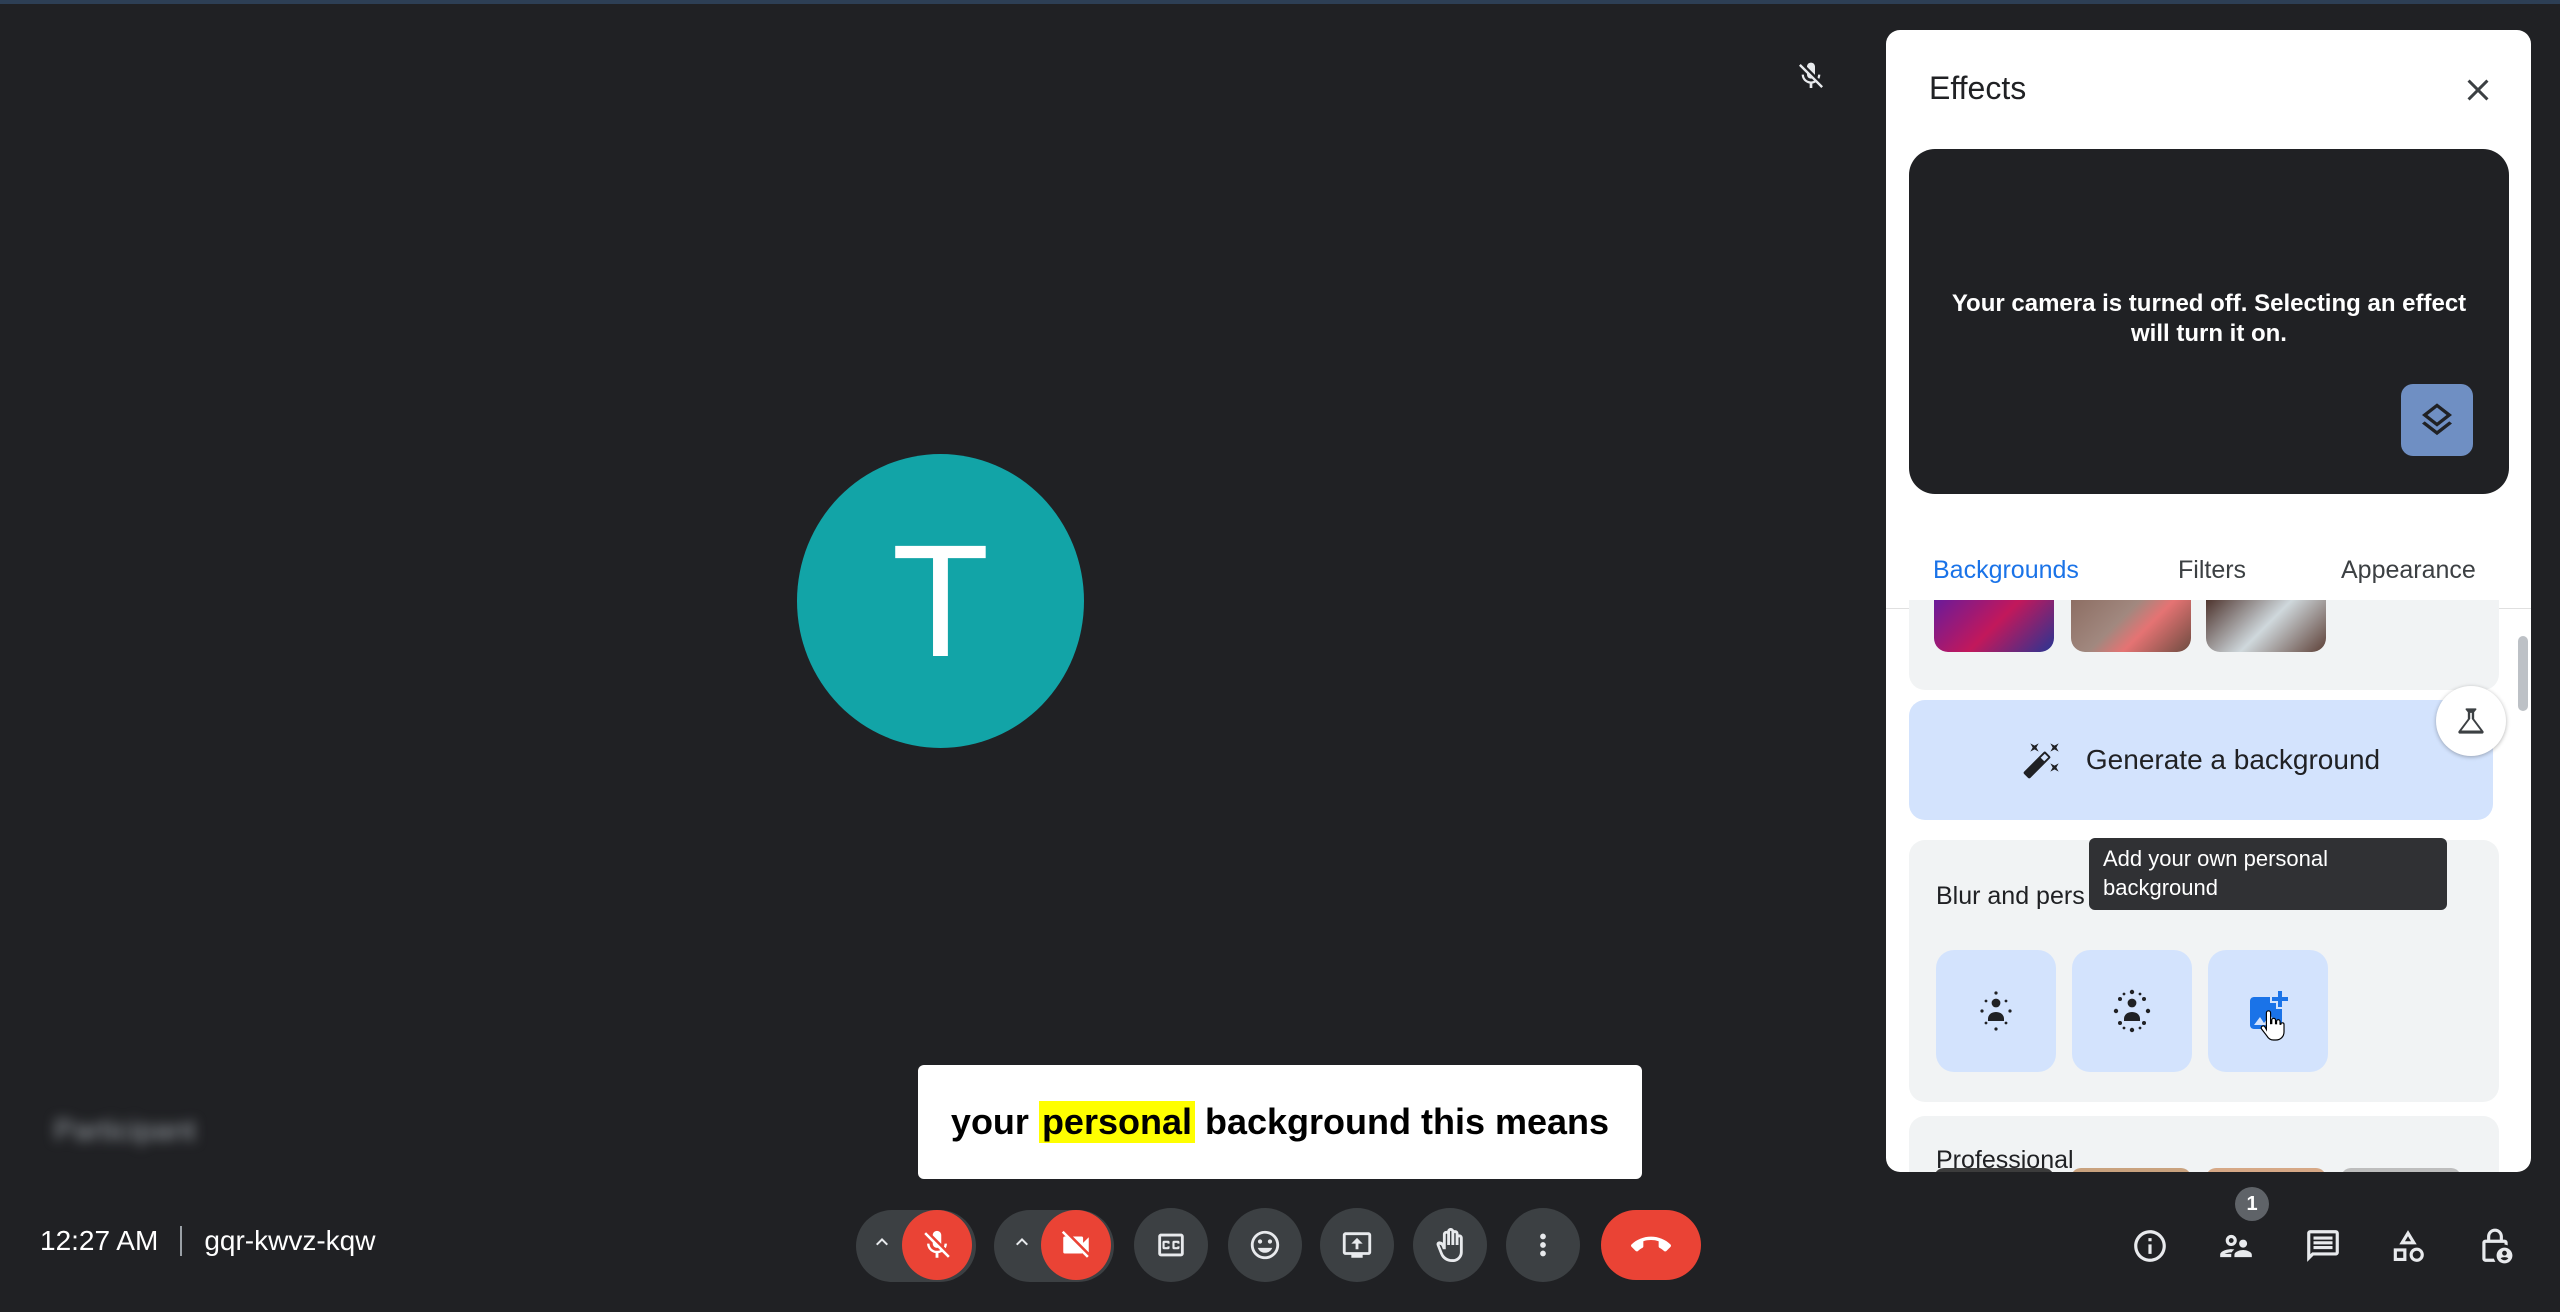  I want to click on effects-tabs: Backgrounds Filters Appearance, so click(2208, 575).